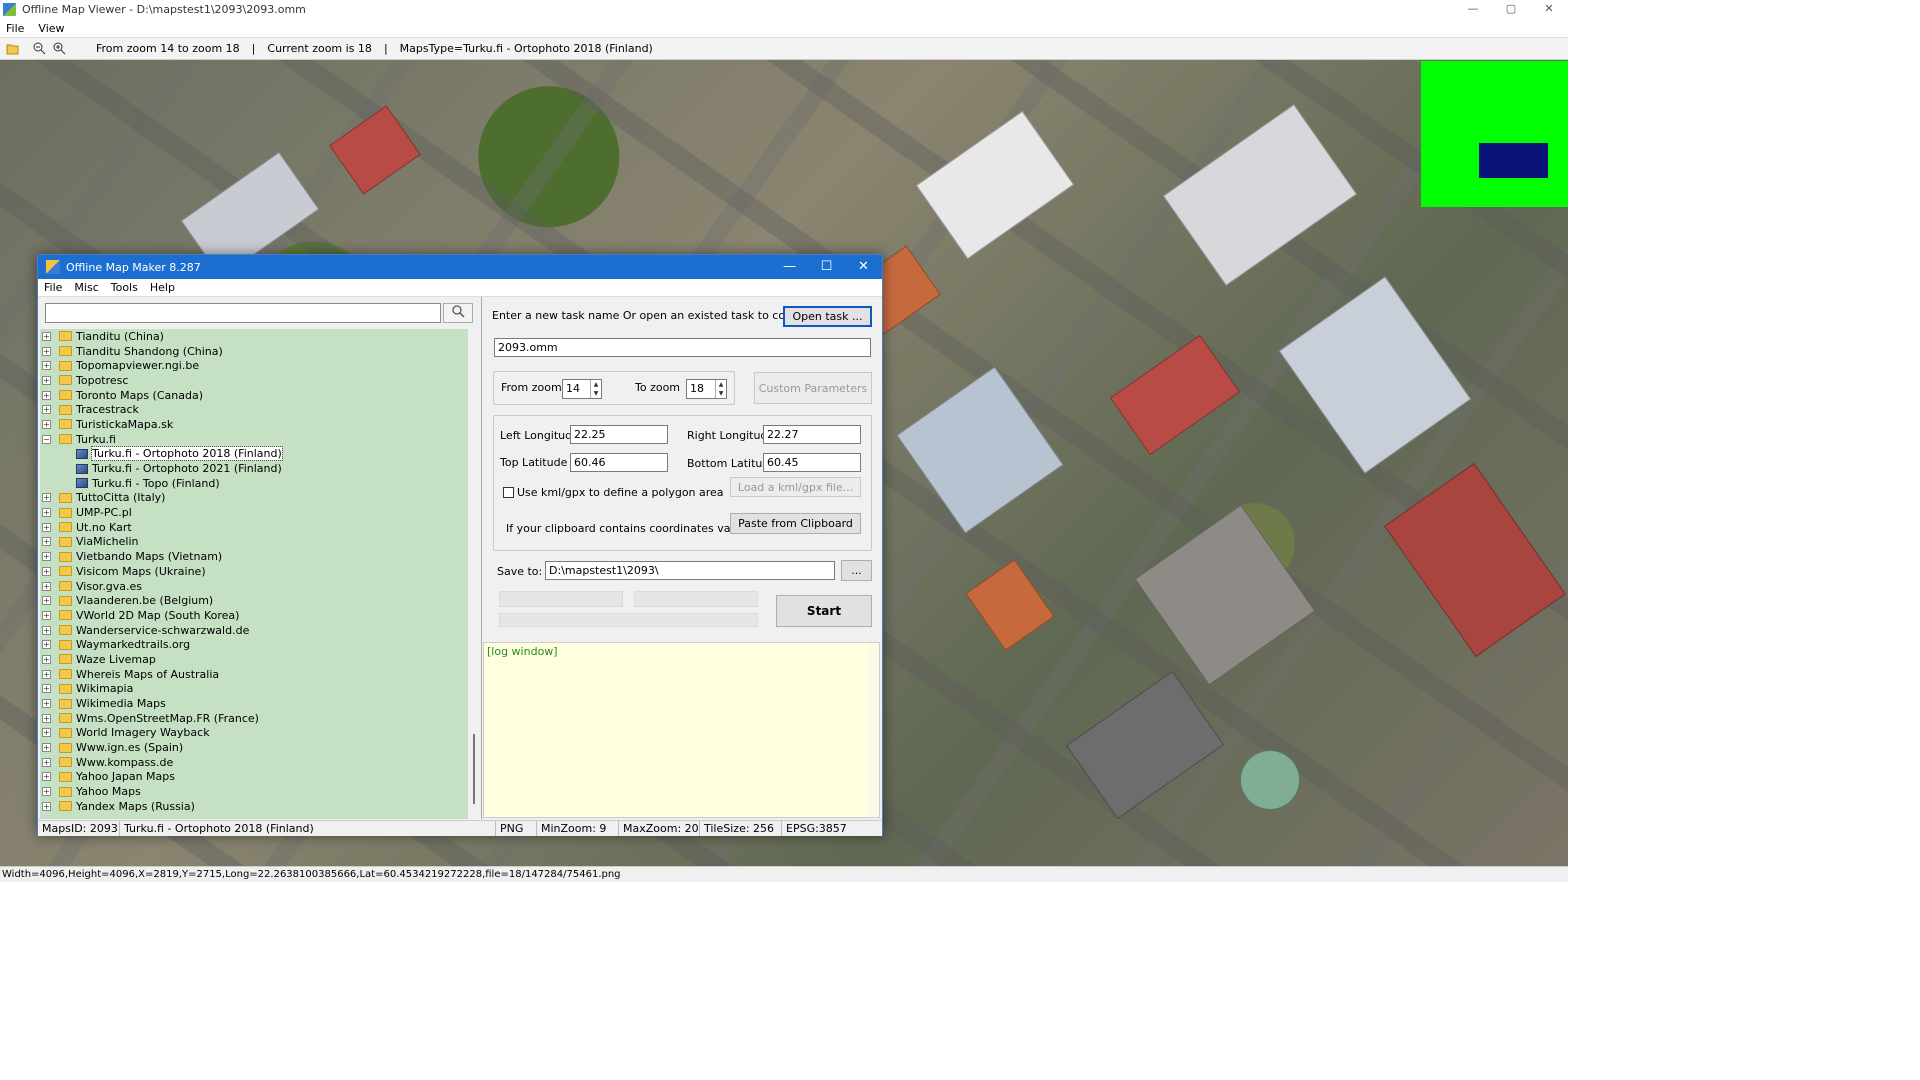 The height and width of the screenshot is (1080, 1920). Describe the element at coordinates (706, 389) in the screenshot. I see `to-zoom-spinner: 18 ▲ ▼` at that location.